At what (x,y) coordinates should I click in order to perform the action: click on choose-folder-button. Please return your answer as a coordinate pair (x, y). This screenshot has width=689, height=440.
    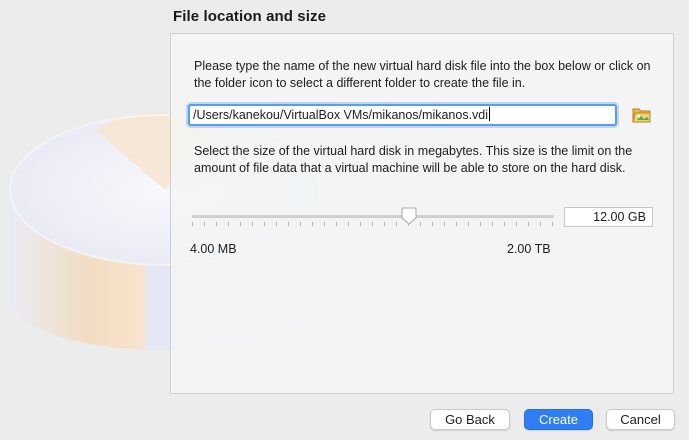
    Looking at the image, I should click on (642, 115).